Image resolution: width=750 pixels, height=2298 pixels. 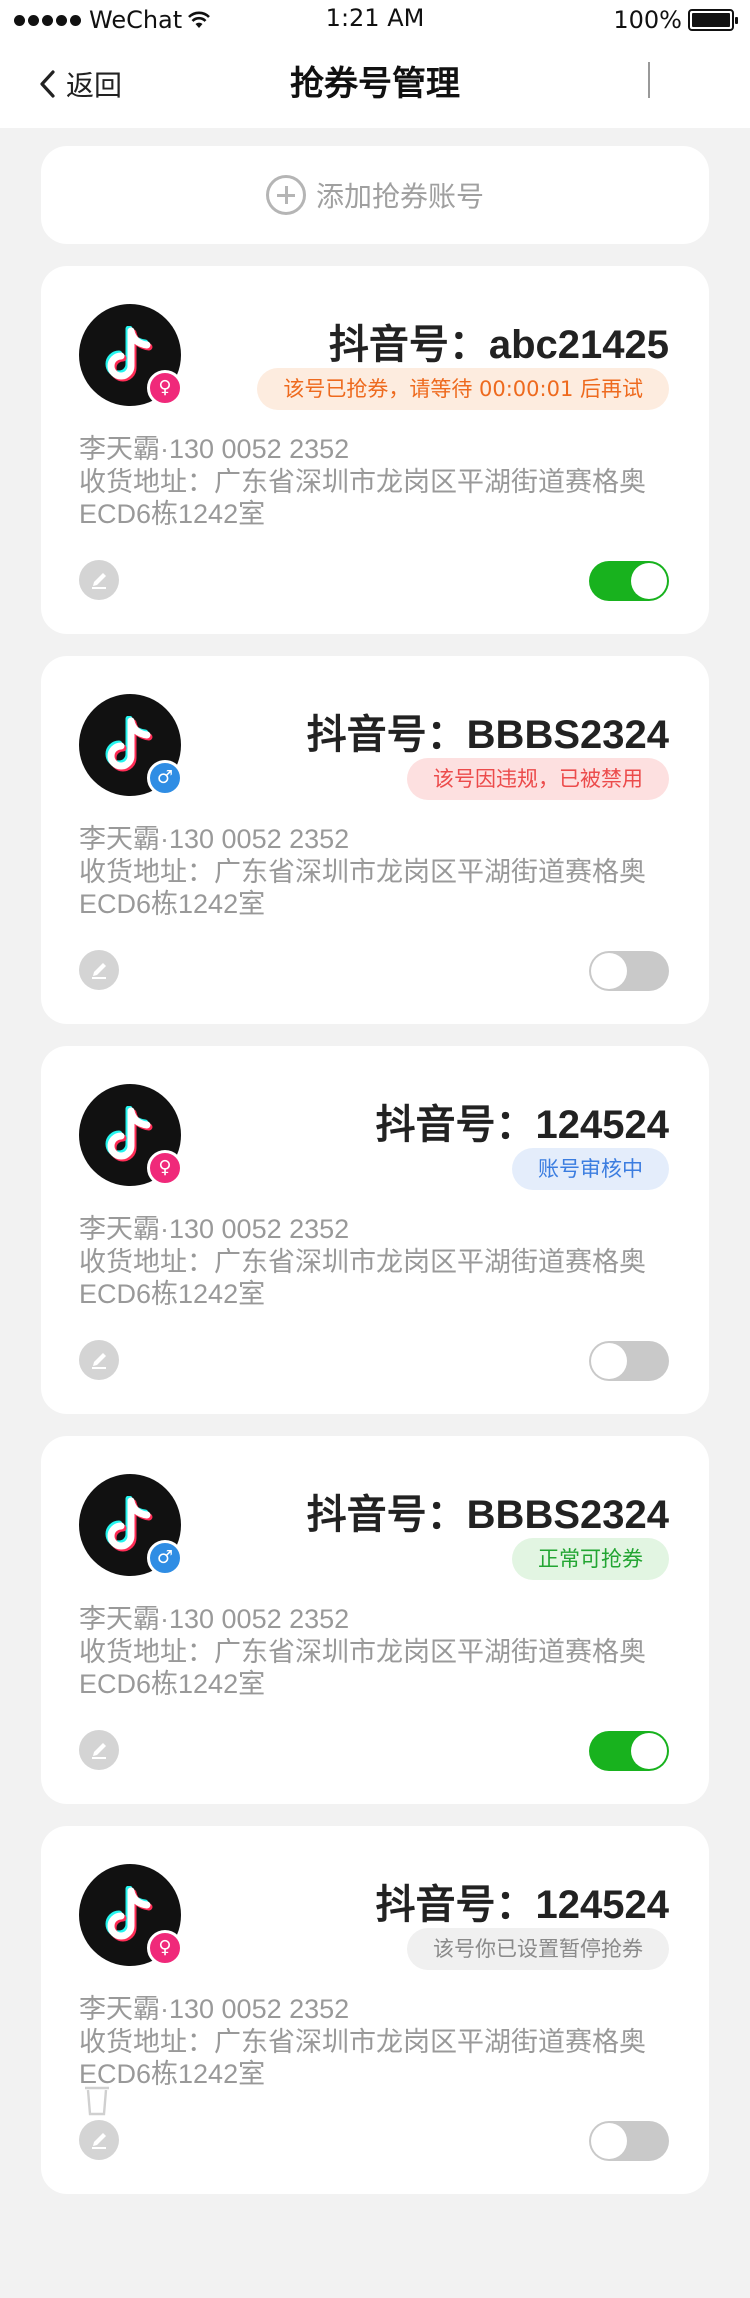 I want to click on status-badge: 该号因违规，已被禁用, so click(x=538, y=779).